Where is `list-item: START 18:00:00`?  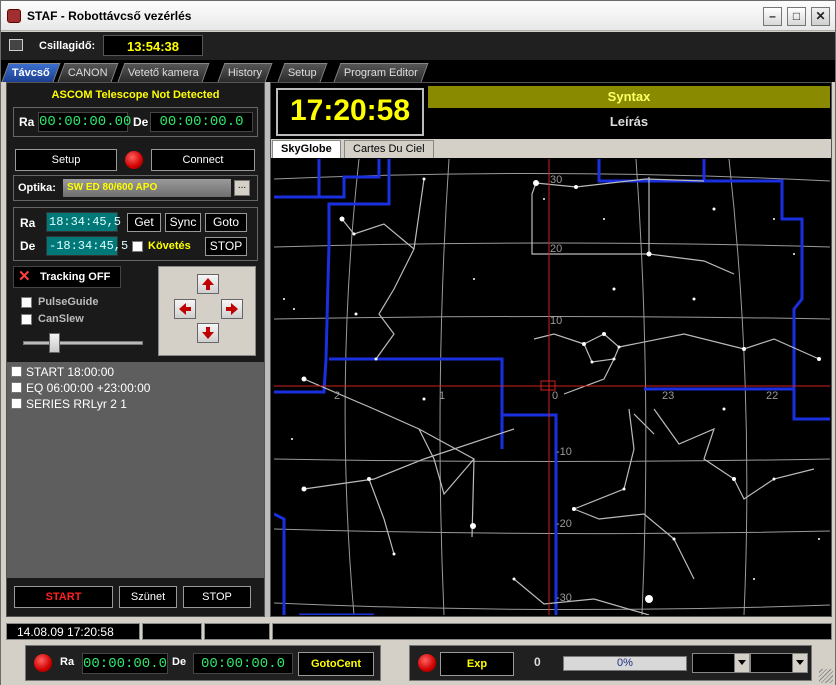 list-item: START 18:00:00 is located at coordinates (62, 372).